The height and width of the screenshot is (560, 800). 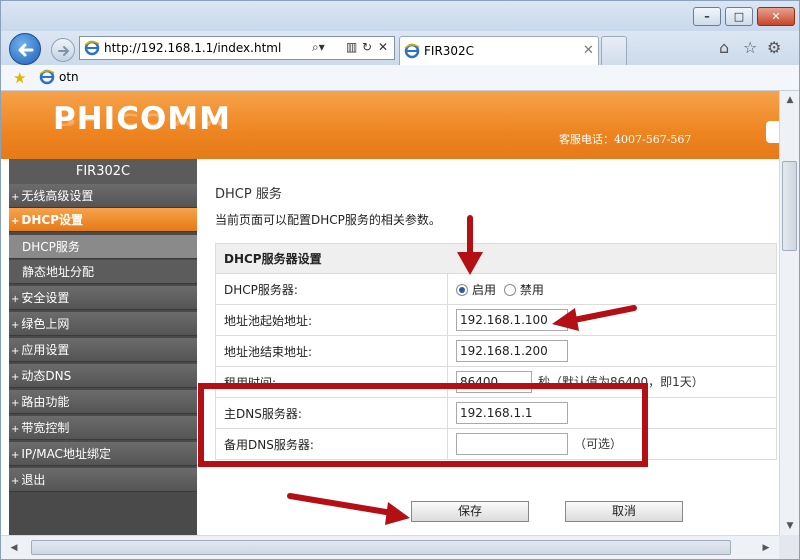 I want to click on horizontal-scroll-thumb, so click(x=381, y=547).